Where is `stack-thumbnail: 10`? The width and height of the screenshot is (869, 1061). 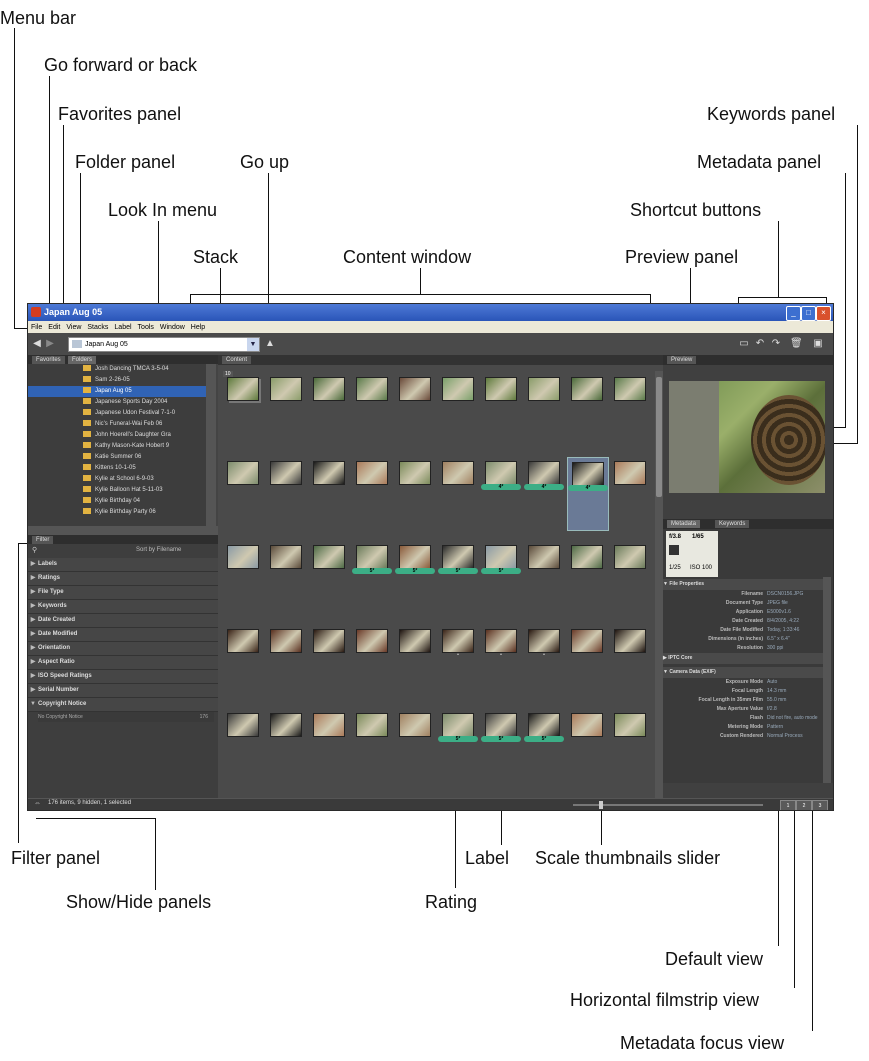
stack-thumbnail: 10 is located at coordinates (243, 408).